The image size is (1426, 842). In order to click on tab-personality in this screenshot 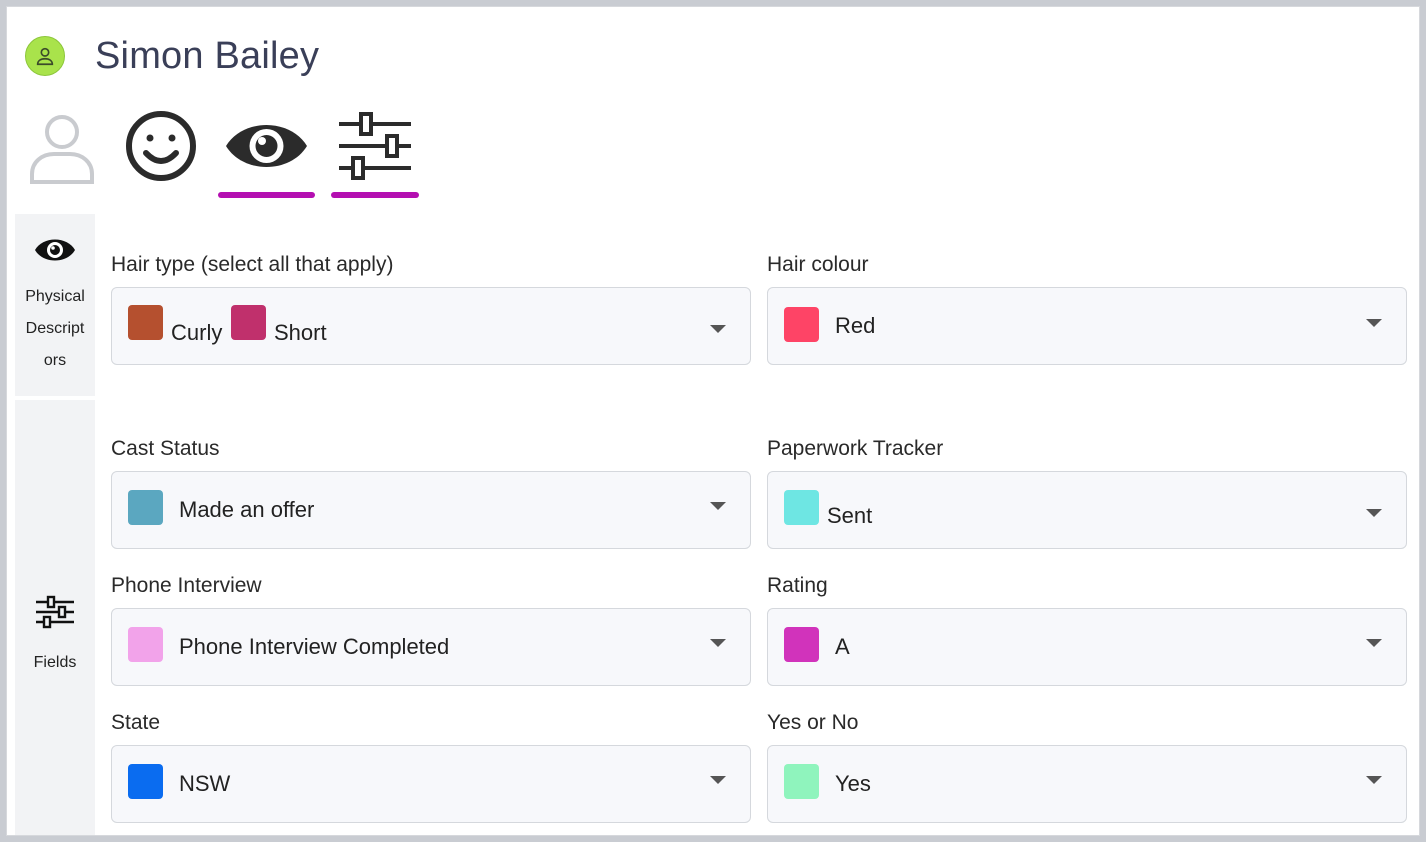, I will do `click(161, 154)`.